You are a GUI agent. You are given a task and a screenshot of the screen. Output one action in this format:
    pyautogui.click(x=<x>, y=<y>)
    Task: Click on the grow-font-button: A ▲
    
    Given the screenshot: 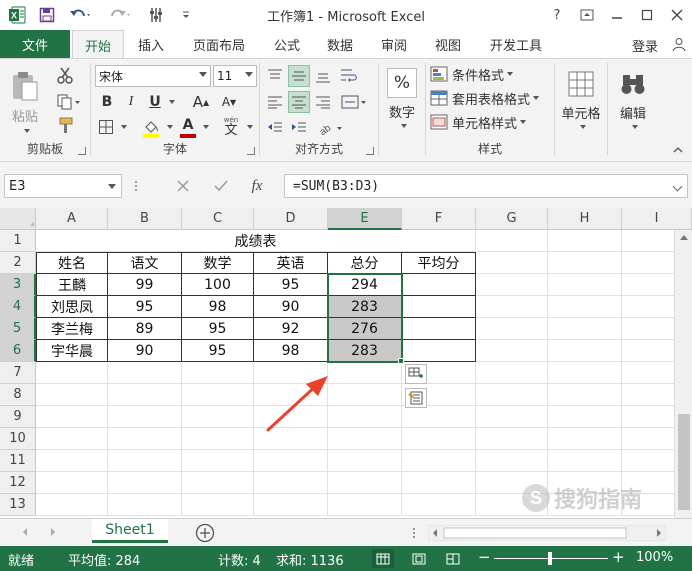 What is the action you would take?
    pyautogui.click(x=201, y=102)
    